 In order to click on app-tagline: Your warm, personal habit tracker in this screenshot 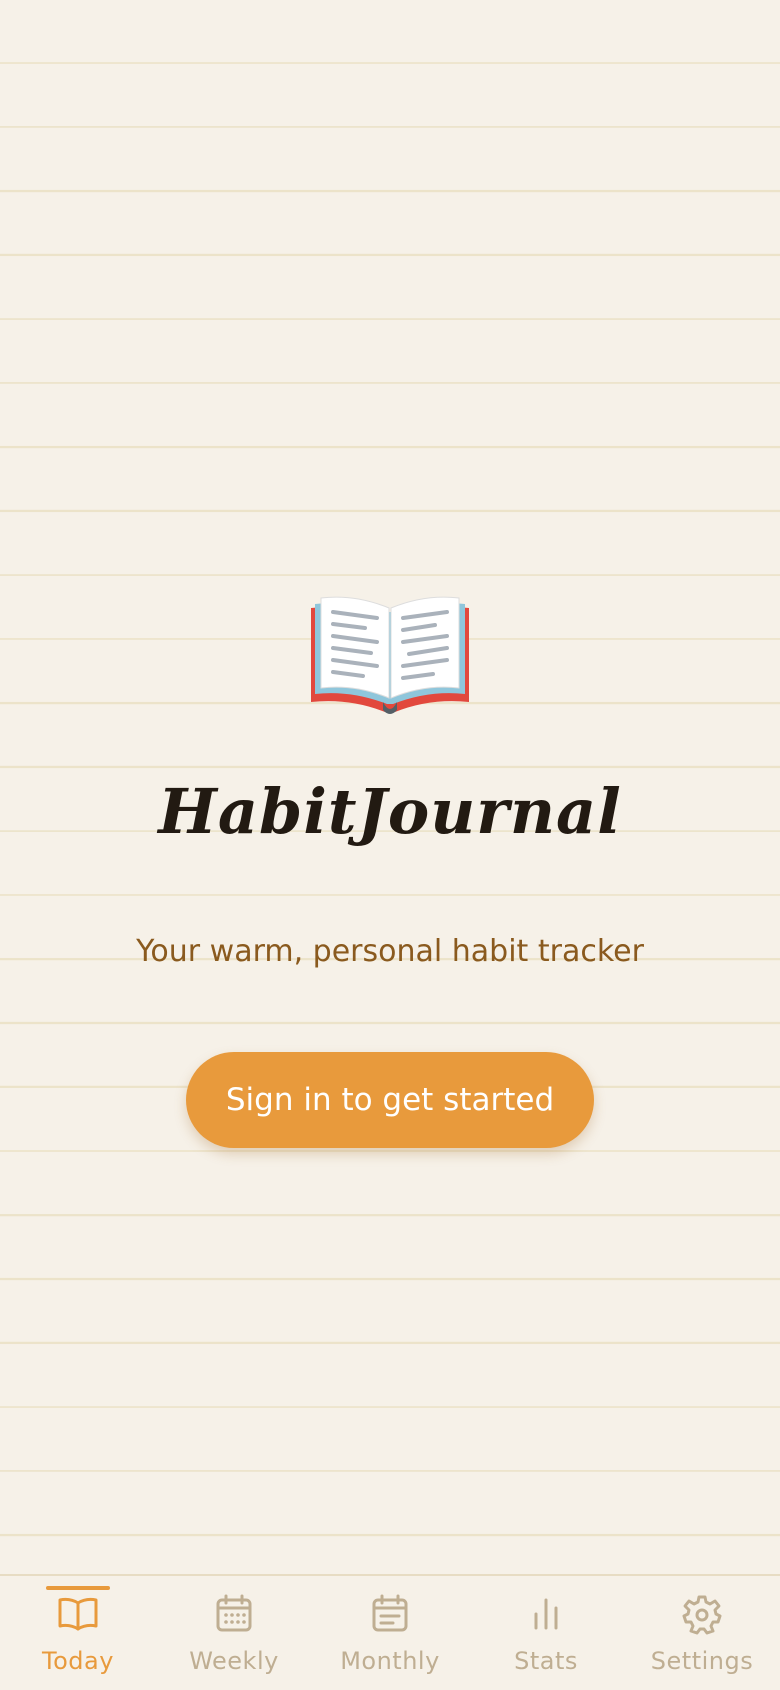, I will do `click(390, 951)`.